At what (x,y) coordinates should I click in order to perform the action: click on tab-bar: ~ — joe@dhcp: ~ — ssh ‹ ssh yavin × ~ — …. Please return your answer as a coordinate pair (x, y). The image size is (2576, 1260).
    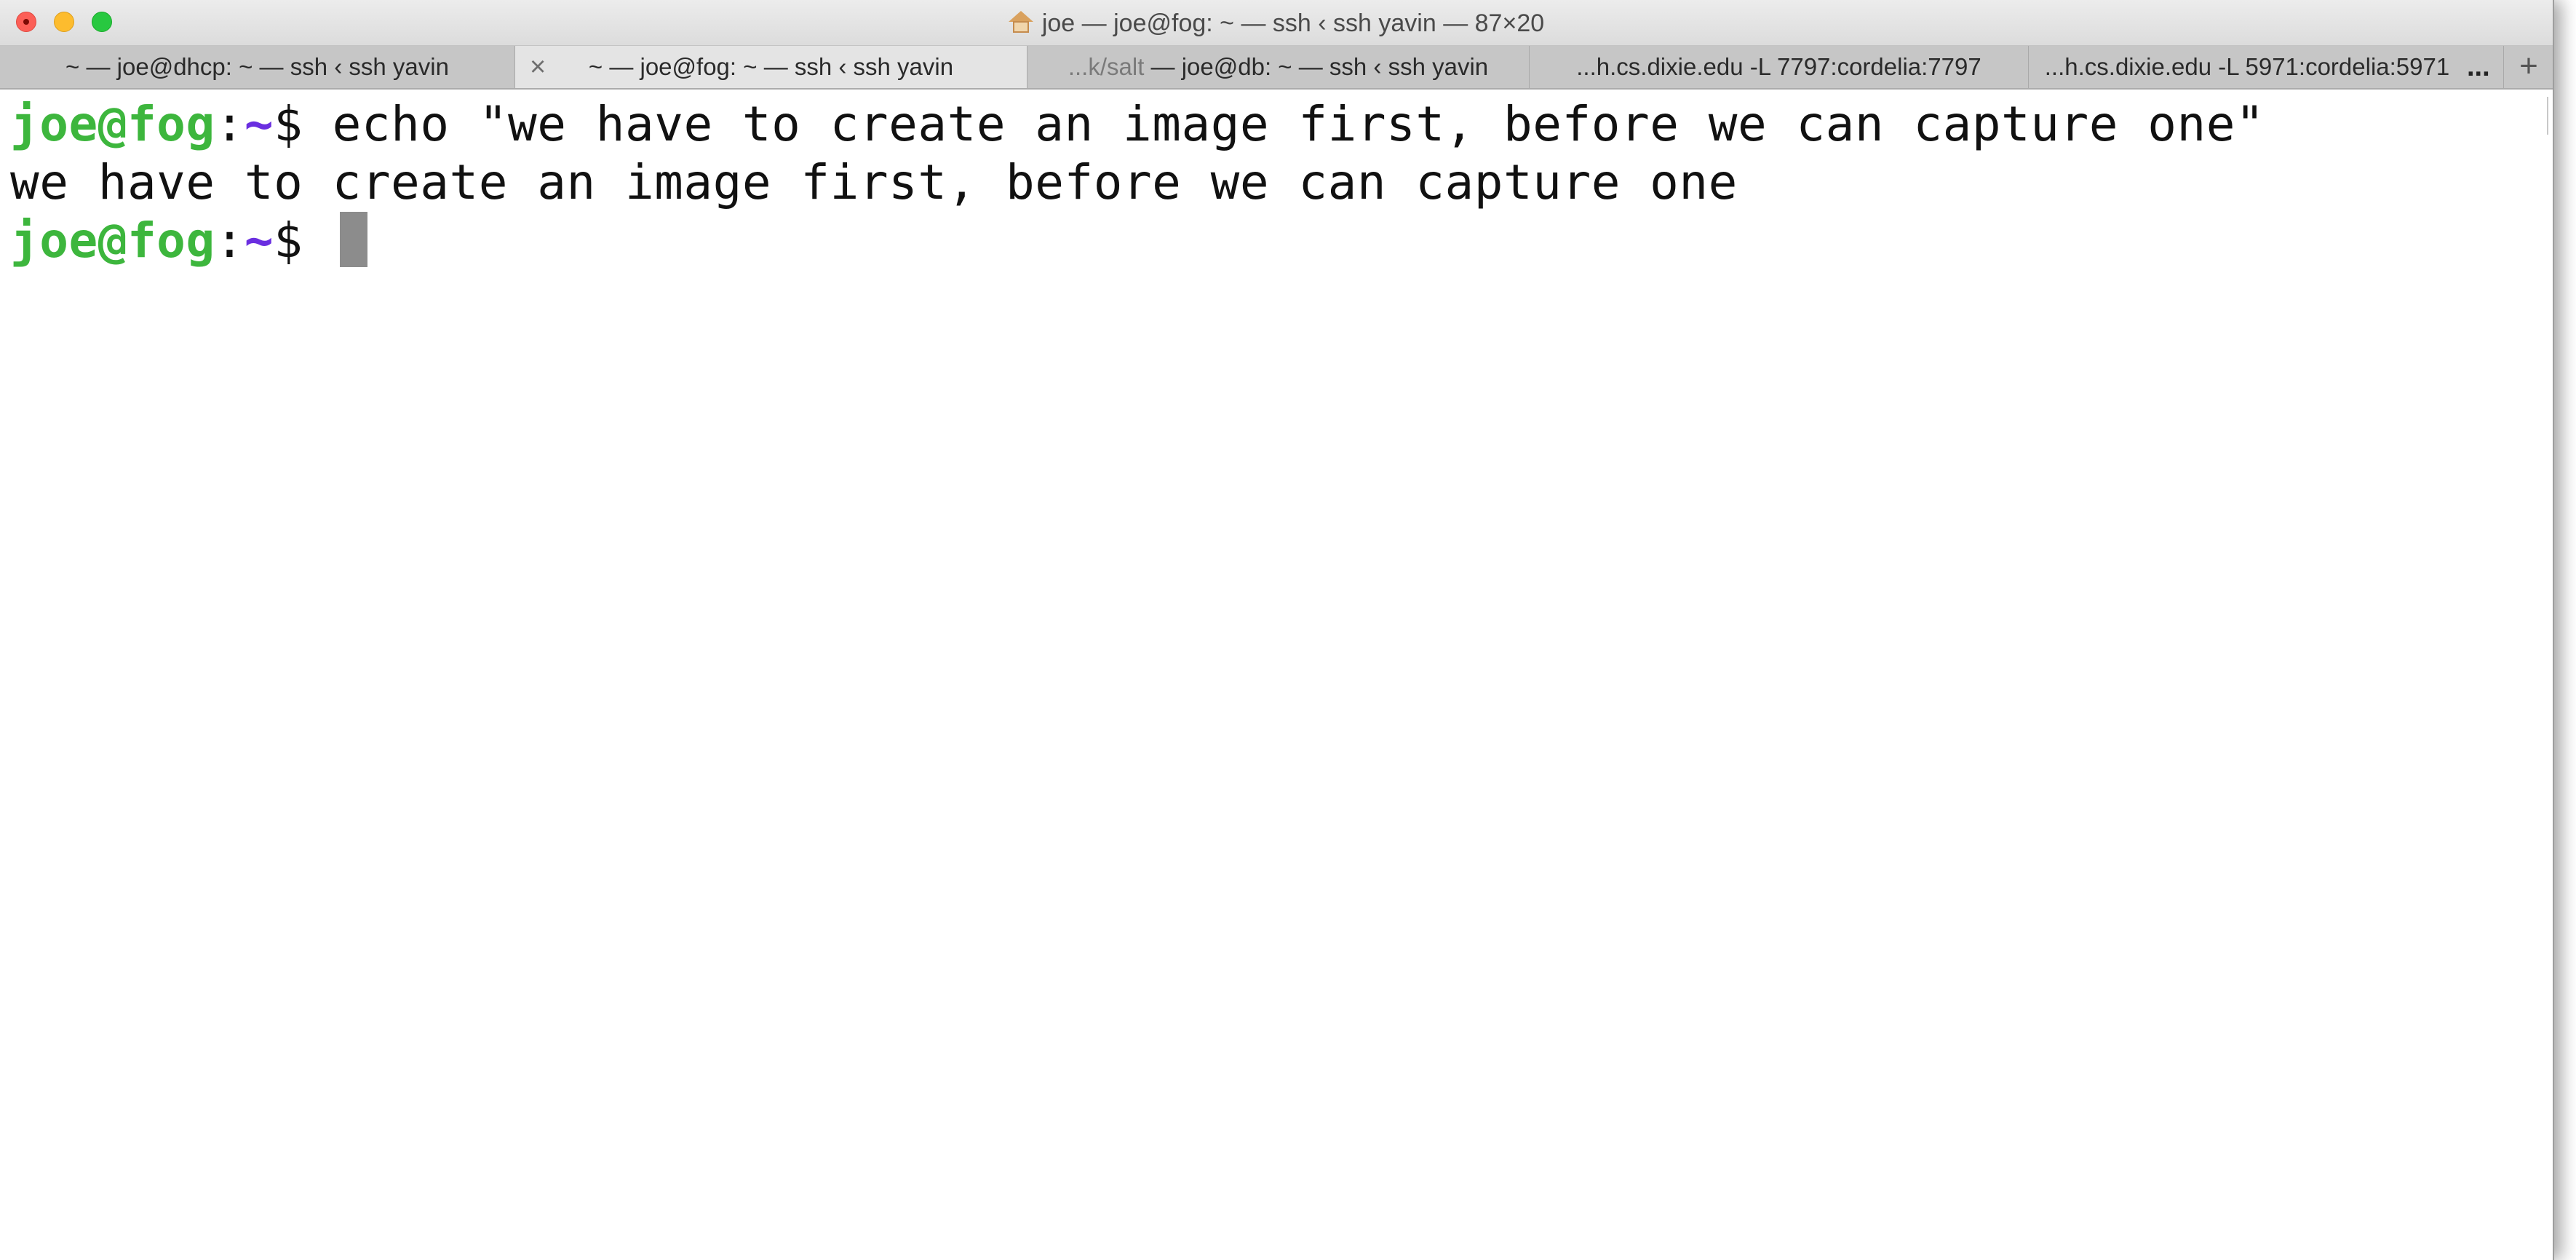
    Looking at the image, I should click on (1276, 68).